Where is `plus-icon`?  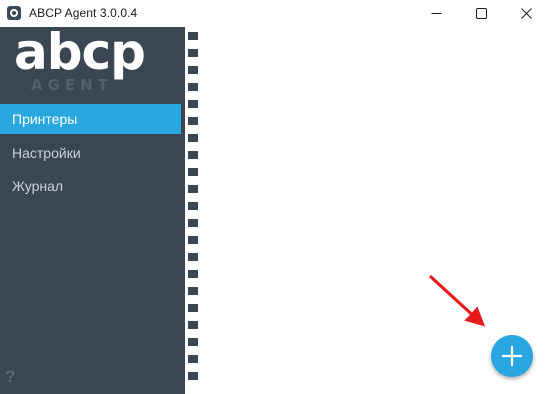 plus-icon is located at coordinates (512, 356).